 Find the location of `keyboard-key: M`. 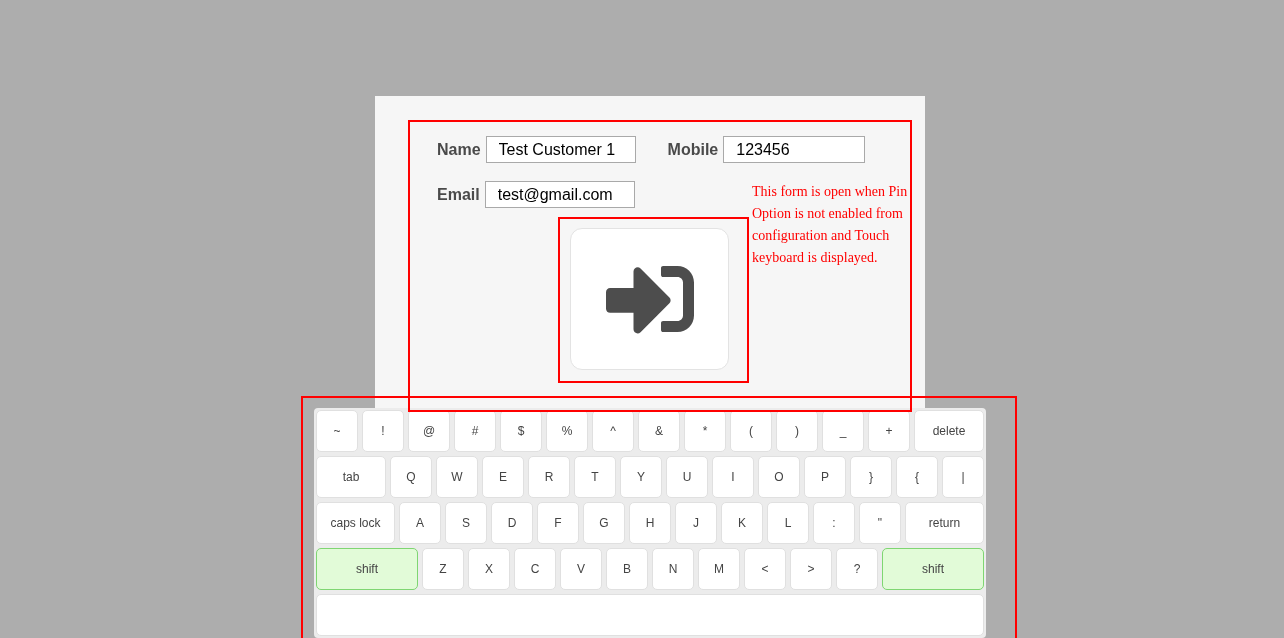

keyboard-key: M is located at coordinates (719, 569).